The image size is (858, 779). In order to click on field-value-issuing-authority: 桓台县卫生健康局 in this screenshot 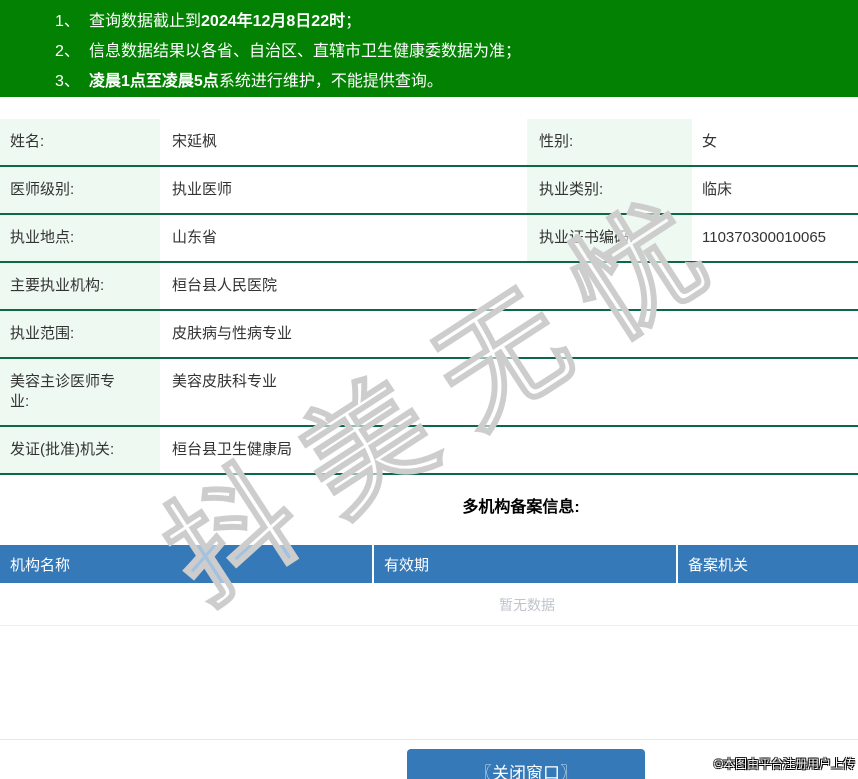, I will do `click(509, 450)`.